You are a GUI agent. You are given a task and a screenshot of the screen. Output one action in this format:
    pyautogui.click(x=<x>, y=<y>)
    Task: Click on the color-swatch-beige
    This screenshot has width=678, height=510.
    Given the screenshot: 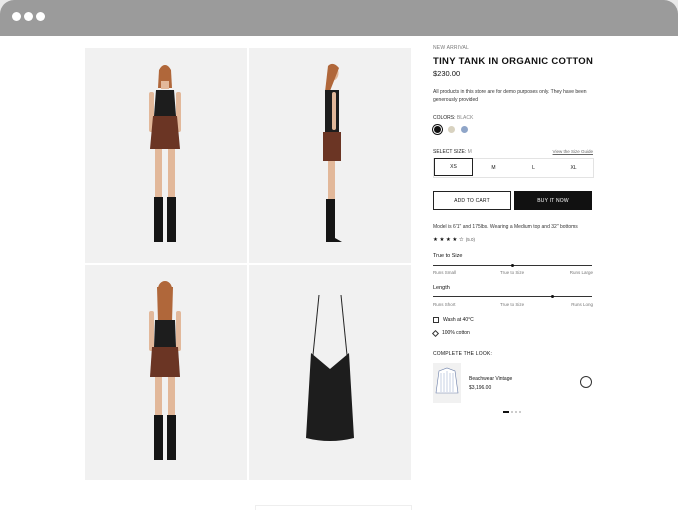 What is the action you would take?
    pyautogui.click(x=451, y=129)
    